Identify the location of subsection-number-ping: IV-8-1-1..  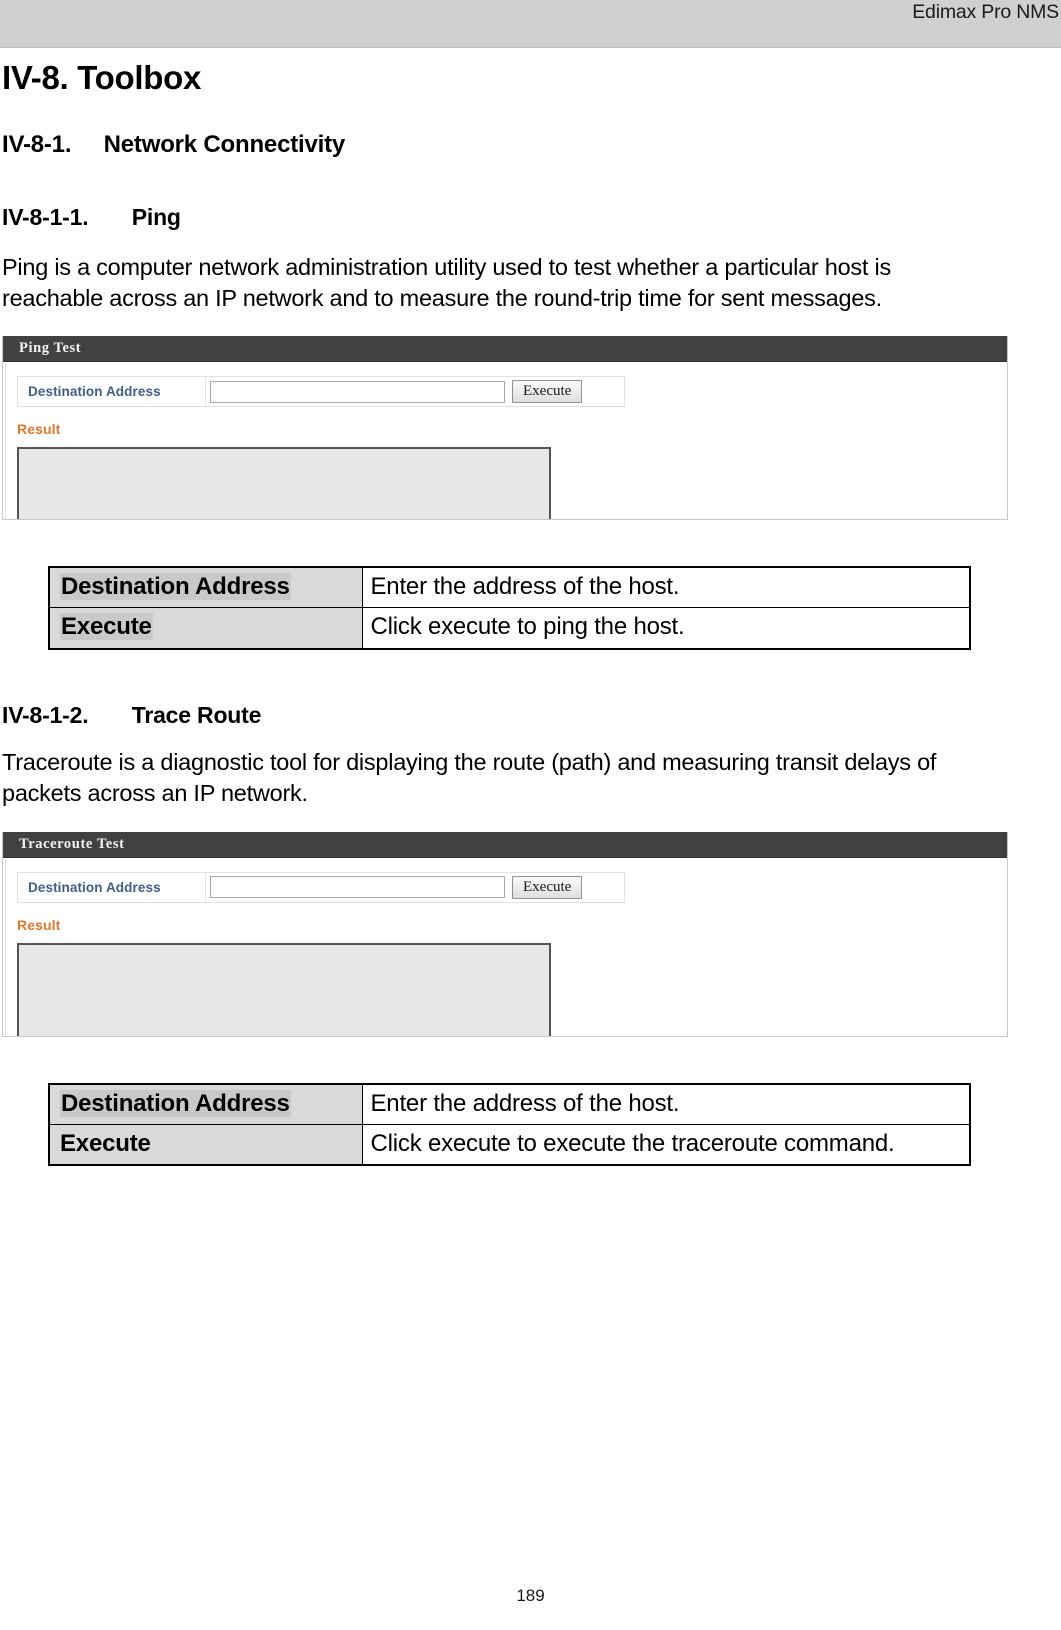
(45, 217).